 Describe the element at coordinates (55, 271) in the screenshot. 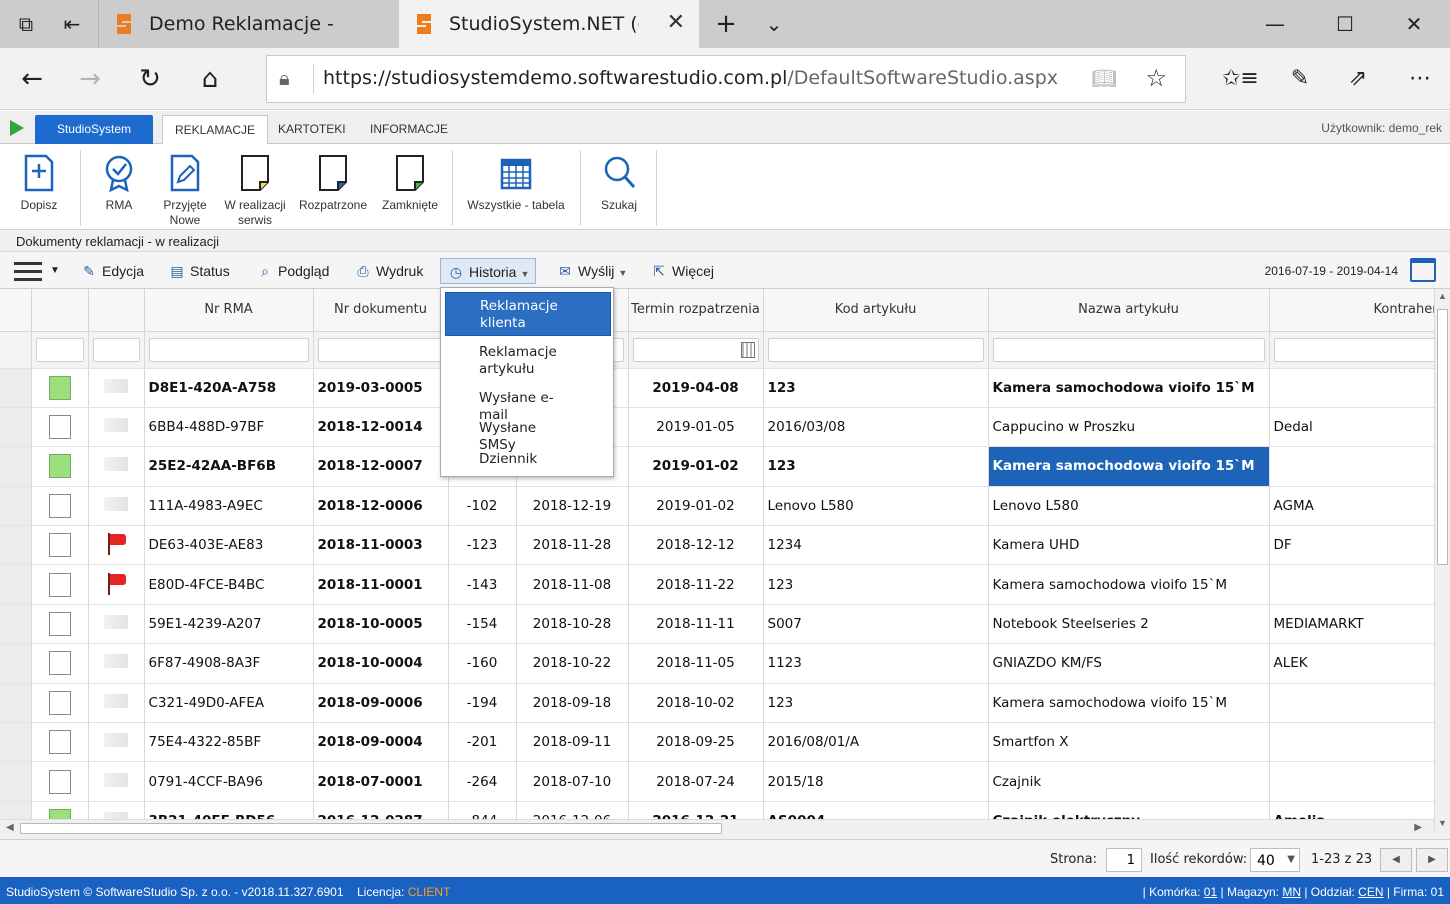

I see `hamburger-chevron-down-icon: ▼` at that location.